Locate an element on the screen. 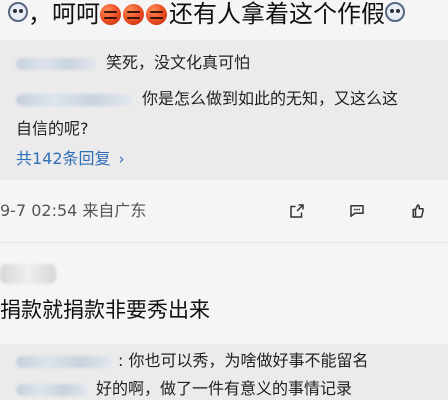 This screenshot has height=400, width=448. reply-text-1: 笑死，没文化真可怕 is located at coordinates (178, 62).